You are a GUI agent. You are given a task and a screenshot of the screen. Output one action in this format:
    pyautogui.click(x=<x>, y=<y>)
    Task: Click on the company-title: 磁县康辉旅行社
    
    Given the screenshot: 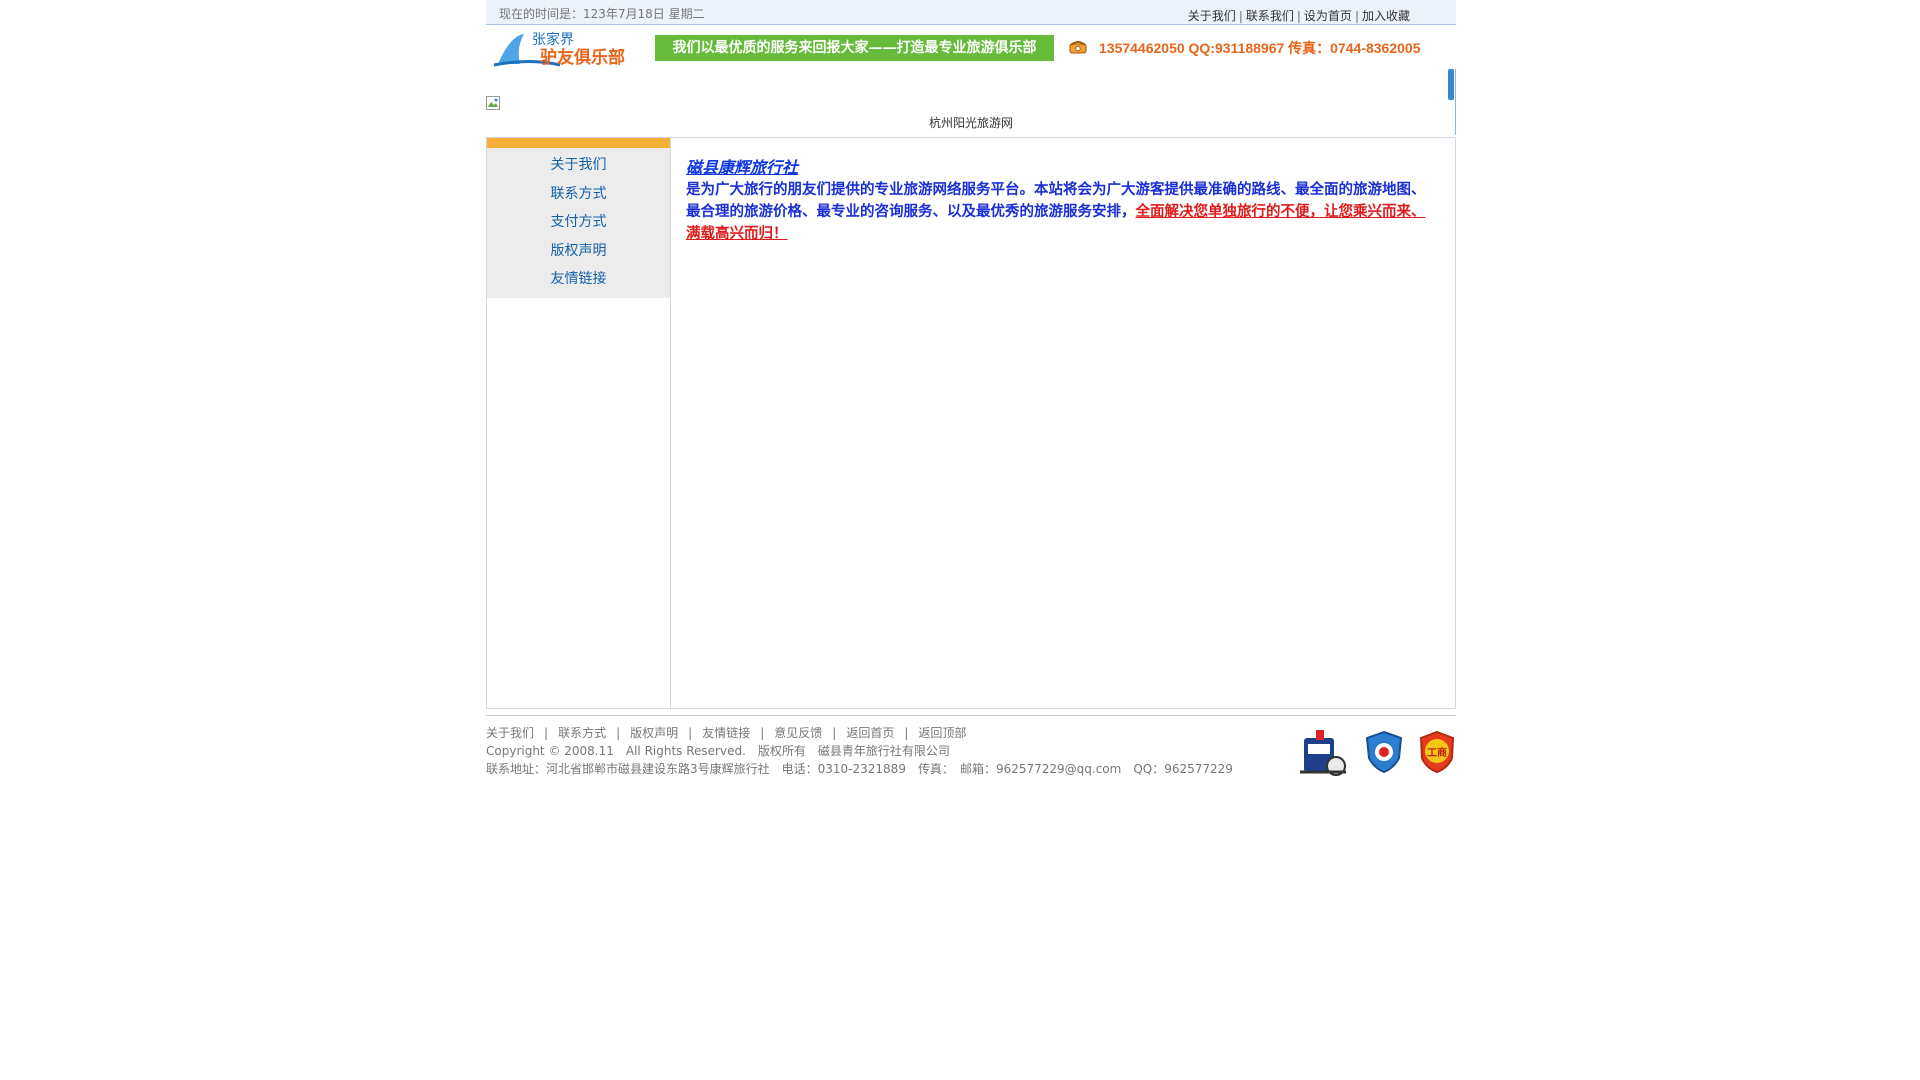 What is the action you would take?
    pyautogui.click(x=1061, y=166)
    